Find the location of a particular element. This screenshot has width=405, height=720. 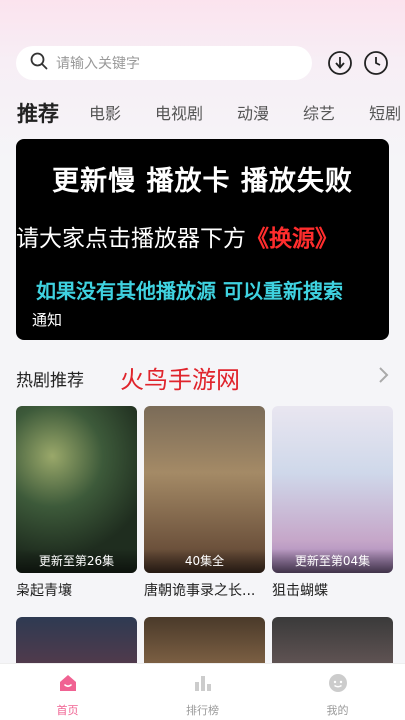

poster-image: 更新至第26集 is located at coordinates (76, 489).